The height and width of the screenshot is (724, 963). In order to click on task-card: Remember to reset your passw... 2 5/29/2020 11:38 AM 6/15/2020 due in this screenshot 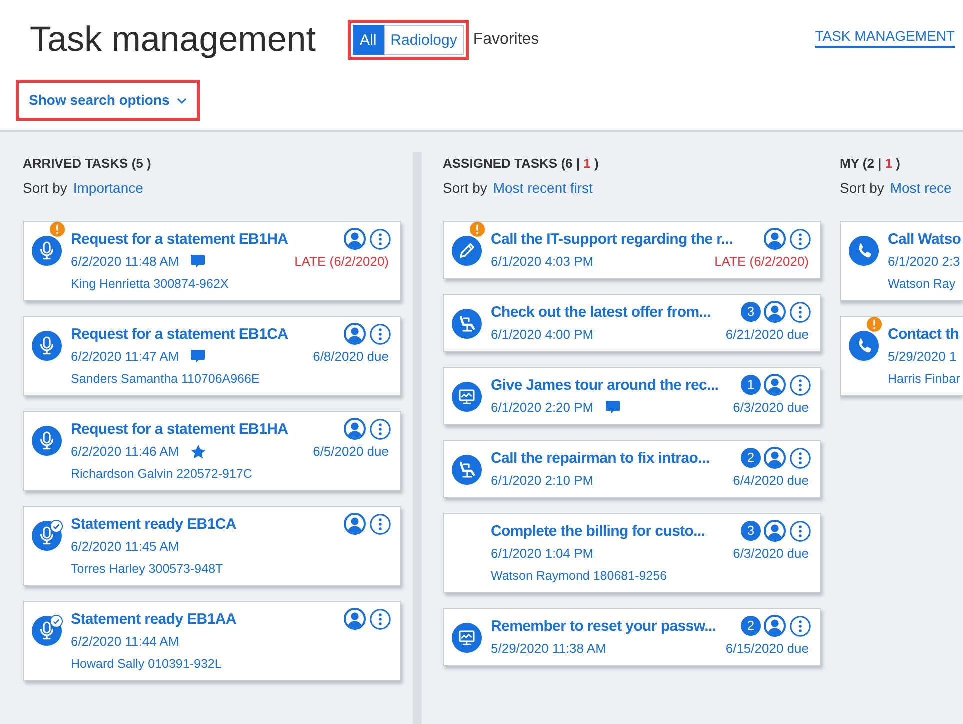, I will do `click(632, 637)`.